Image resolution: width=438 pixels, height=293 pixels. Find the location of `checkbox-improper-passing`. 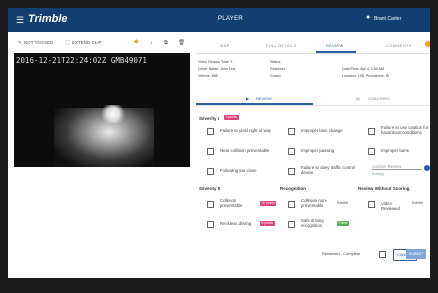

checkbox-improper-passing is located at coordinates (291, 151).